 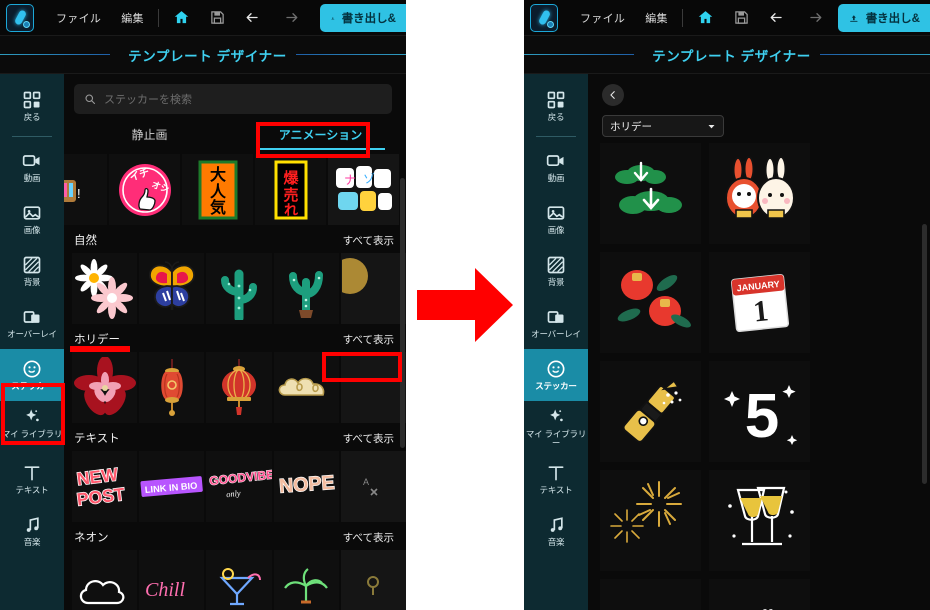 I want to click on sticker-cell: ナゾ, so click(x=363, y=189).